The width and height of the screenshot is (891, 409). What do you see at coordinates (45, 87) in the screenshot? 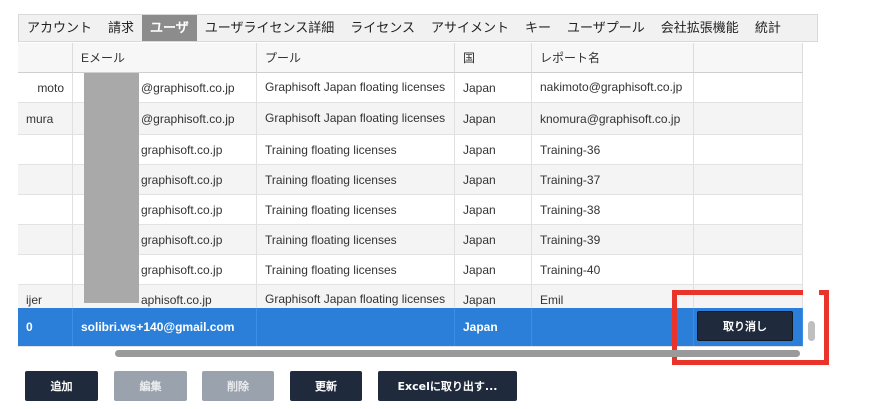
I see `cell-name: moto` at bounding box center [45, 87].